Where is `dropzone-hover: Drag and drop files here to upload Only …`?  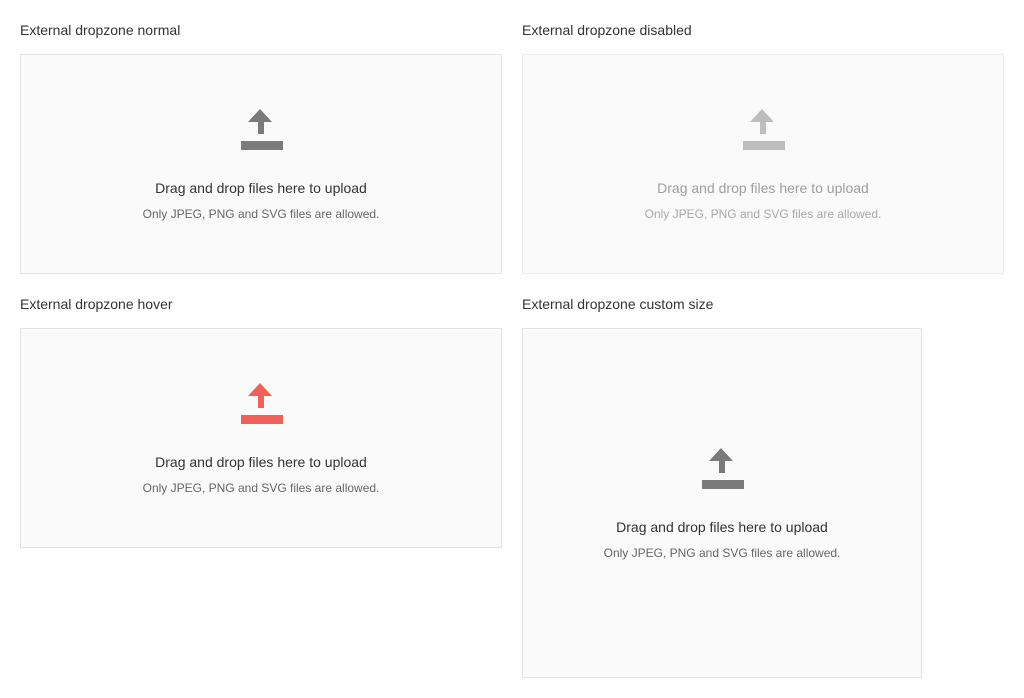
dropzone-hover: Drag and drop files here to upload Only … is located at coordinates (261, 438).